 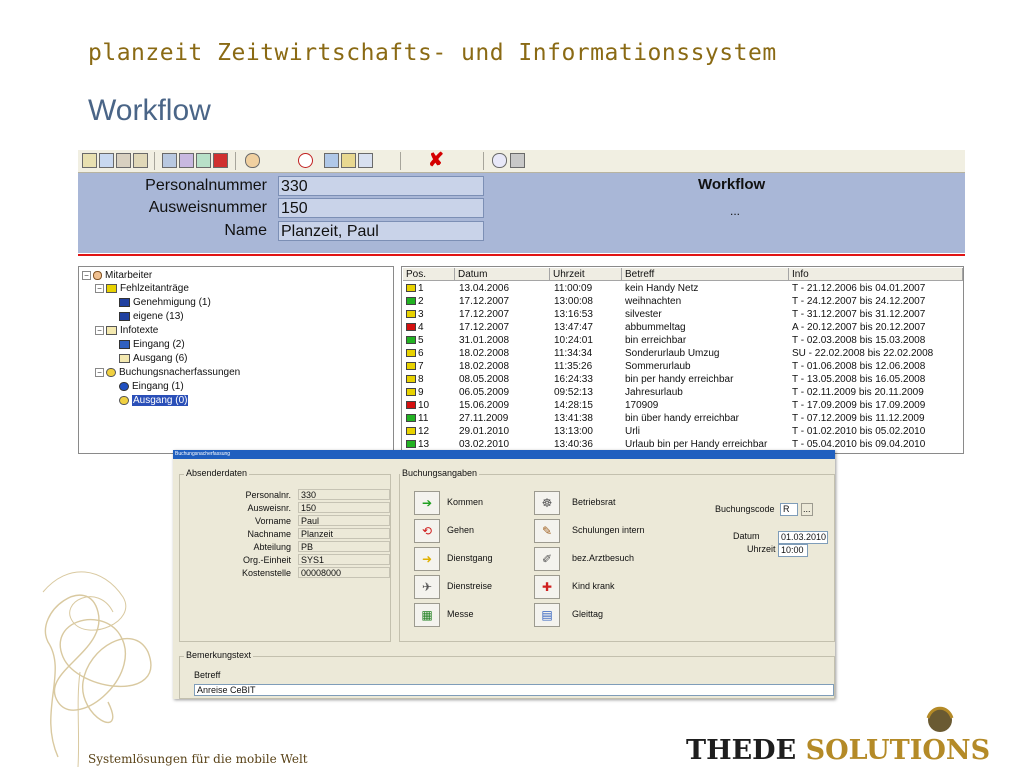 I want to click on schulungen-button: ✎, so click(x=547, y=531).